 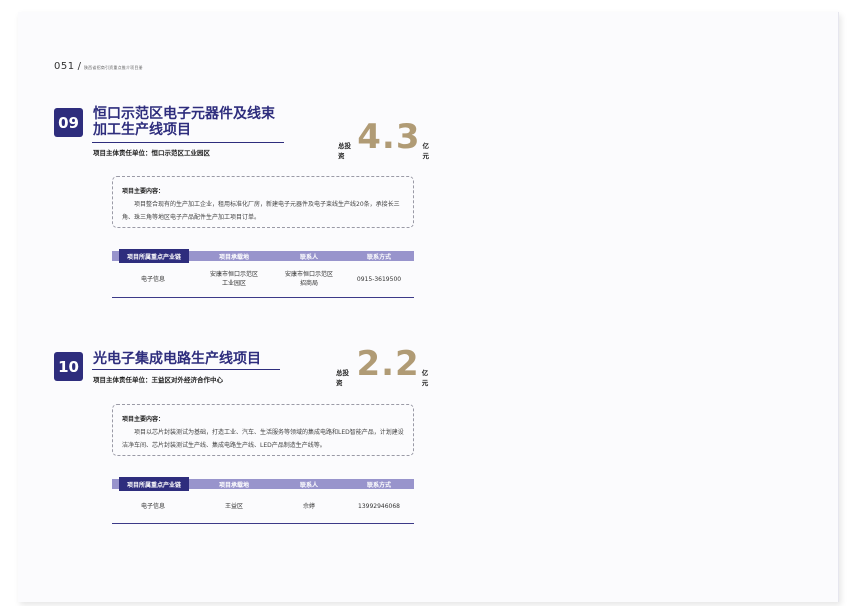 I want to click on total-investment: 总投资 2.2 亿元, so click(x=385, y=365).